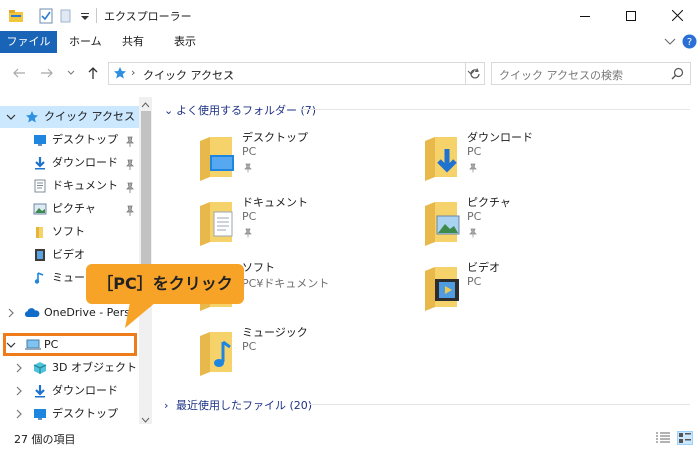 The height and width of the screenshot is (449, 700). I want to click on recent-files-header: › 最近使用したファイル (20), so click(238, 405).